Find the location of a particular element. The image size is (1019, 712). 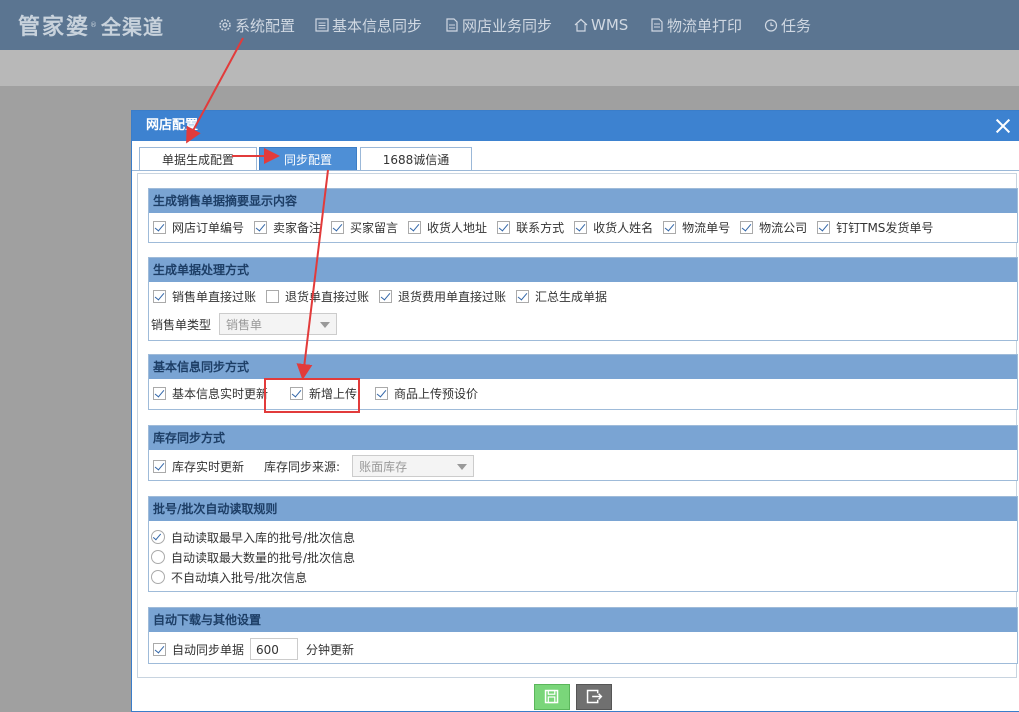

nav-item-logistics-print: 物流单打印 is located at coordinates (696, 25).